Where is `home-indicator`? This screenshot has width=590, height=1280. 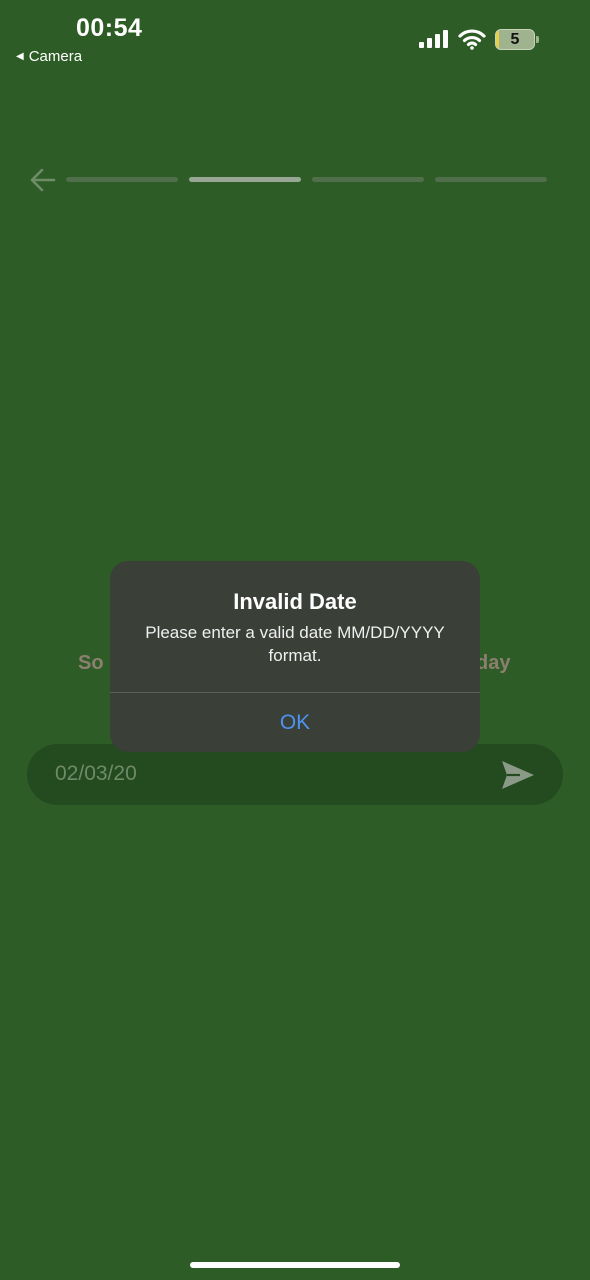 home-indicator is located at coordinates (295, 1265).